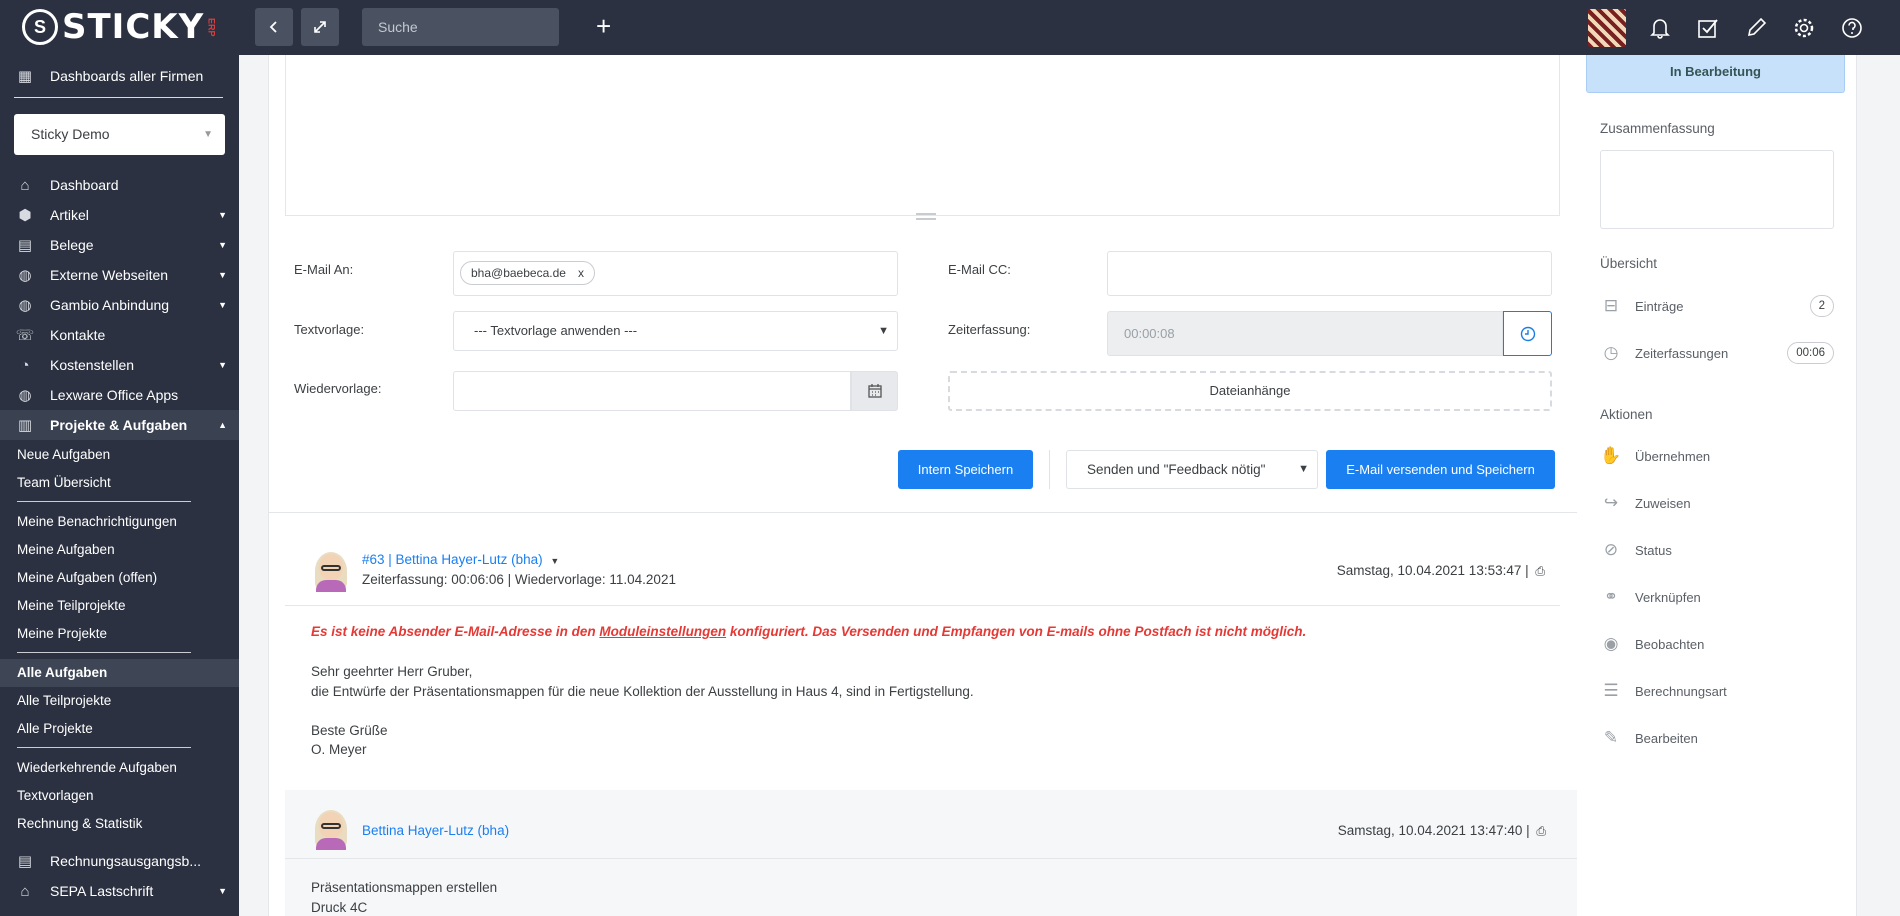 The image size is (1900, 916). Describe the element at coordinates (119, 455) in the screenshot. I see `submenu-neue-aufgaben: Neue Aufgaben` at that location.